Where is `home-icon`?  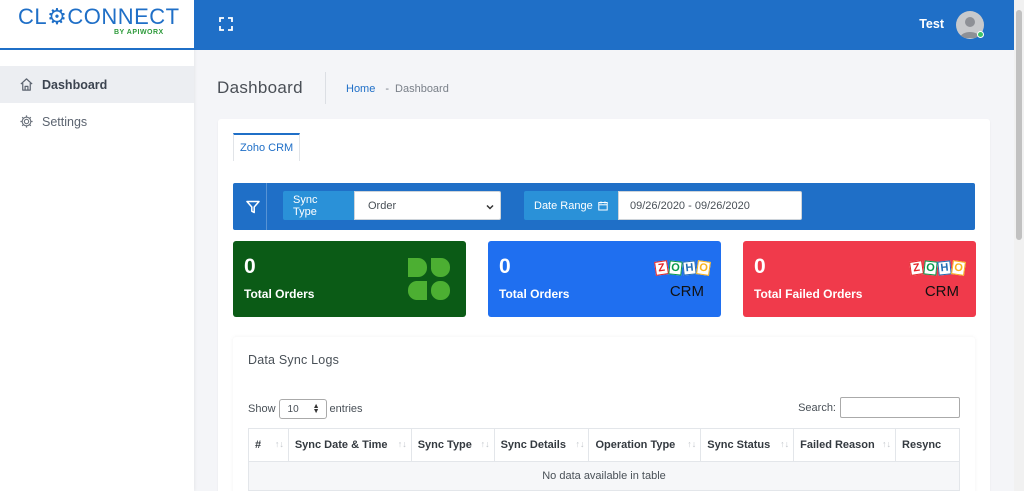
home-icon is located at coordinates (26, 85).